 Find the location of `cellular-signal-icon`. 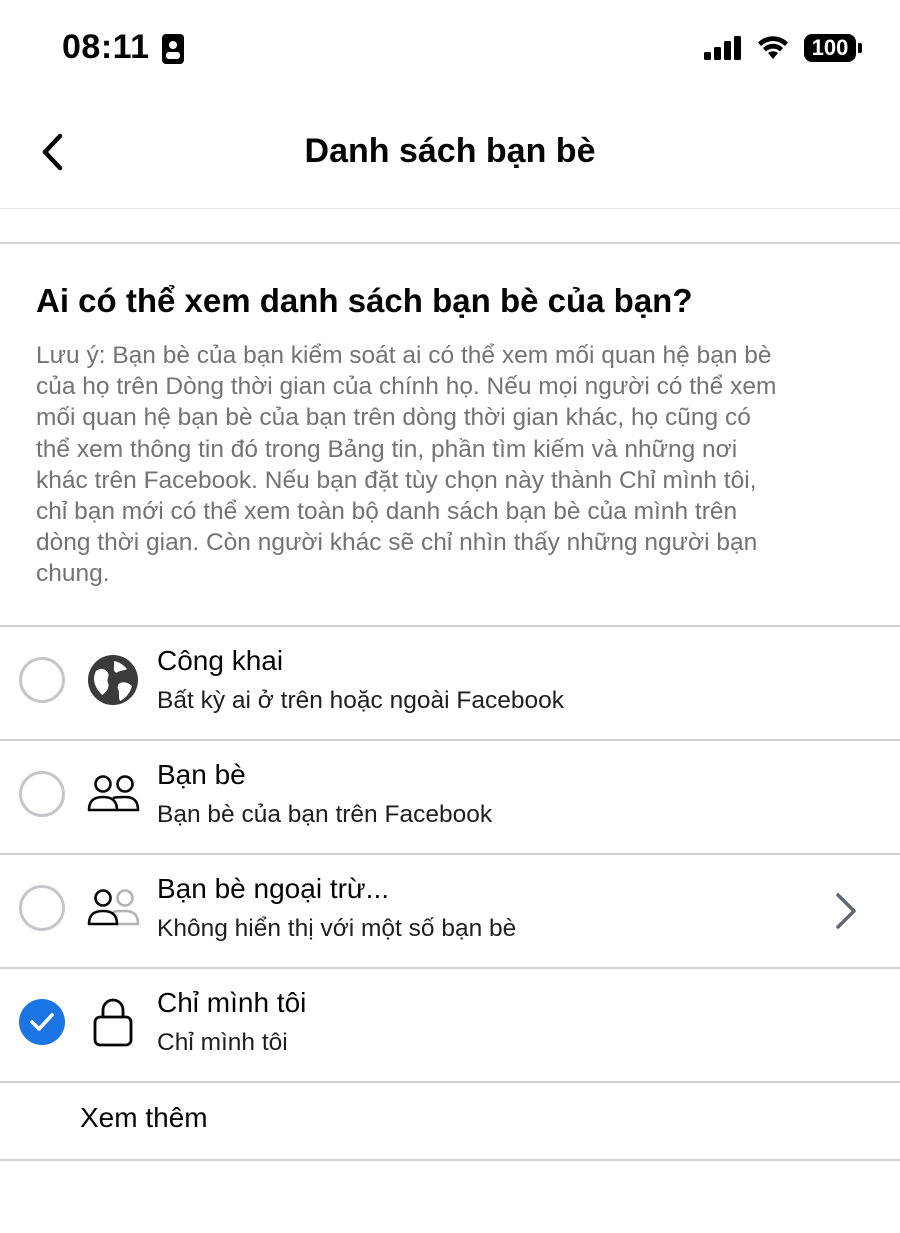

cellular-signal-icon is located at coordinates (722, 48).